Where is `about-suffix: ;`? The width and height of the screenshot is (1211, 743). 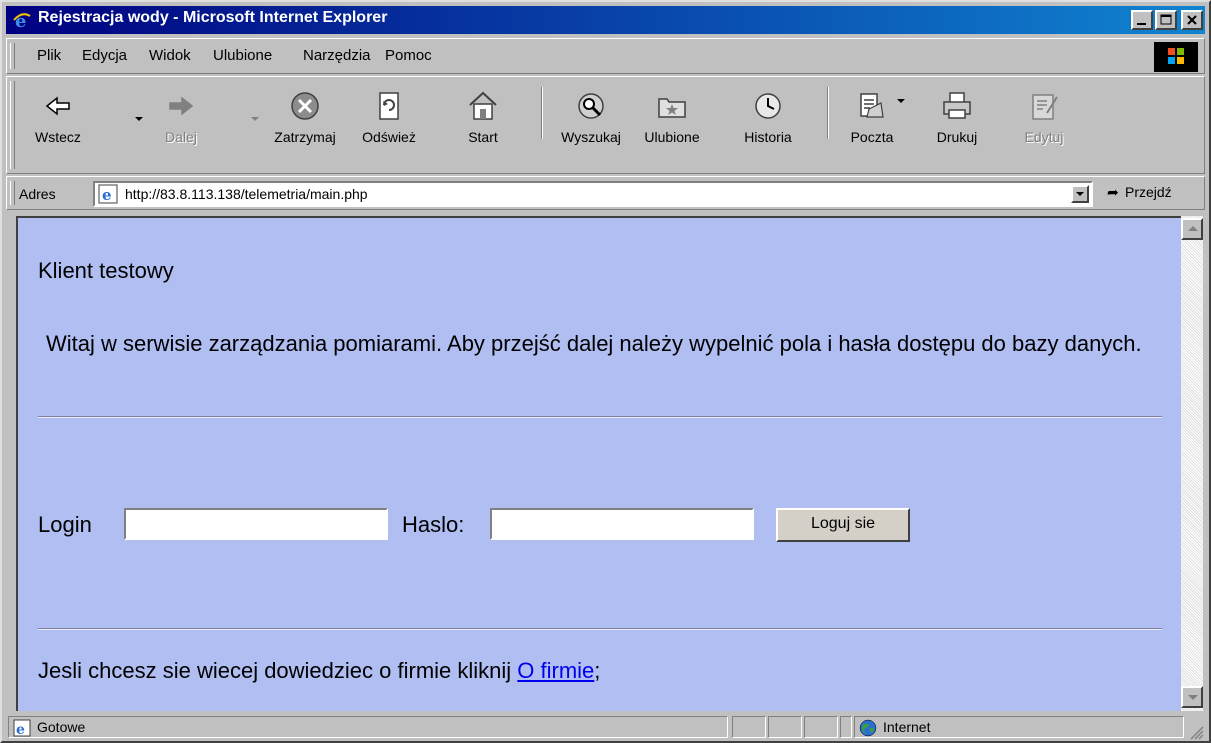
about-suffix: ; is located at coordinates (597, 670).